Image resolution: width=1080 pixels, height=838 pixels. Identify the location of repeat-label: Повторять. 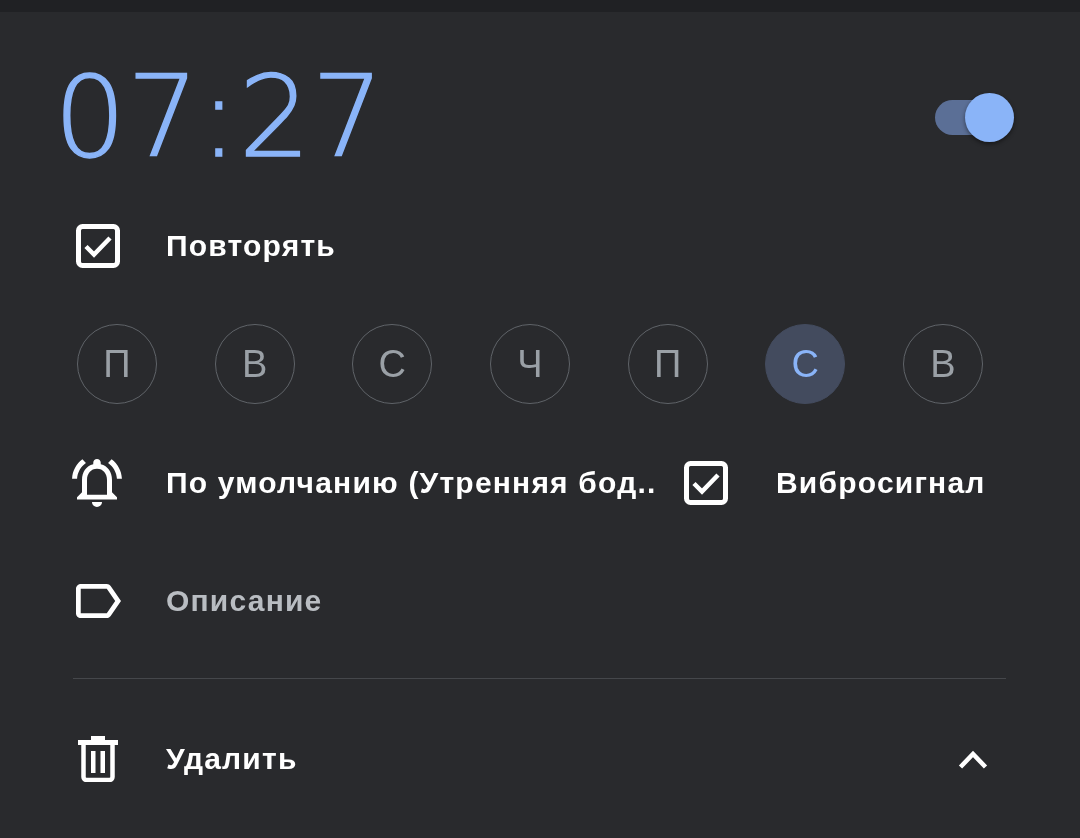
(251, 246).